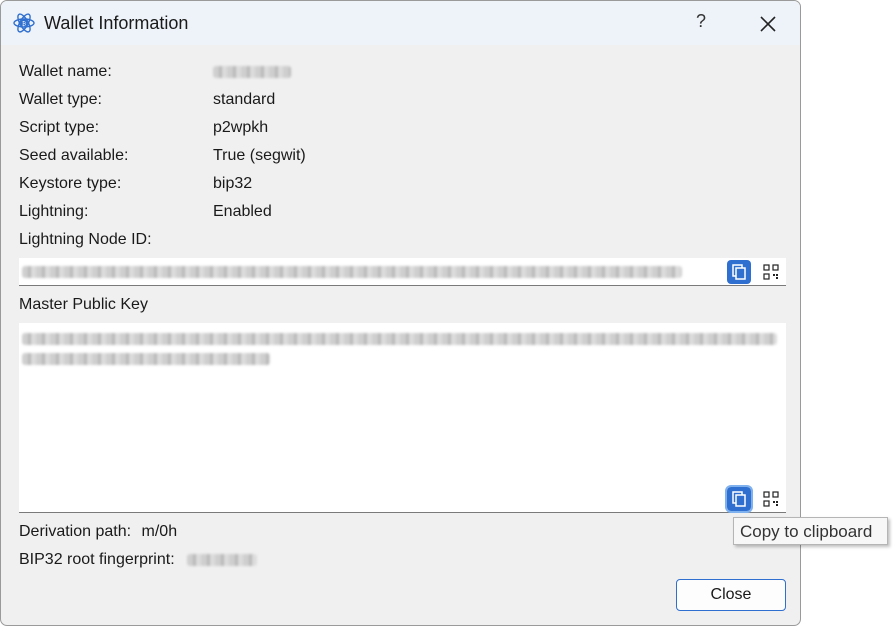  Describe the element at coordinates (70, 183) in the screenshot. I see `keystore-type-label: Keystore type:` at that location.